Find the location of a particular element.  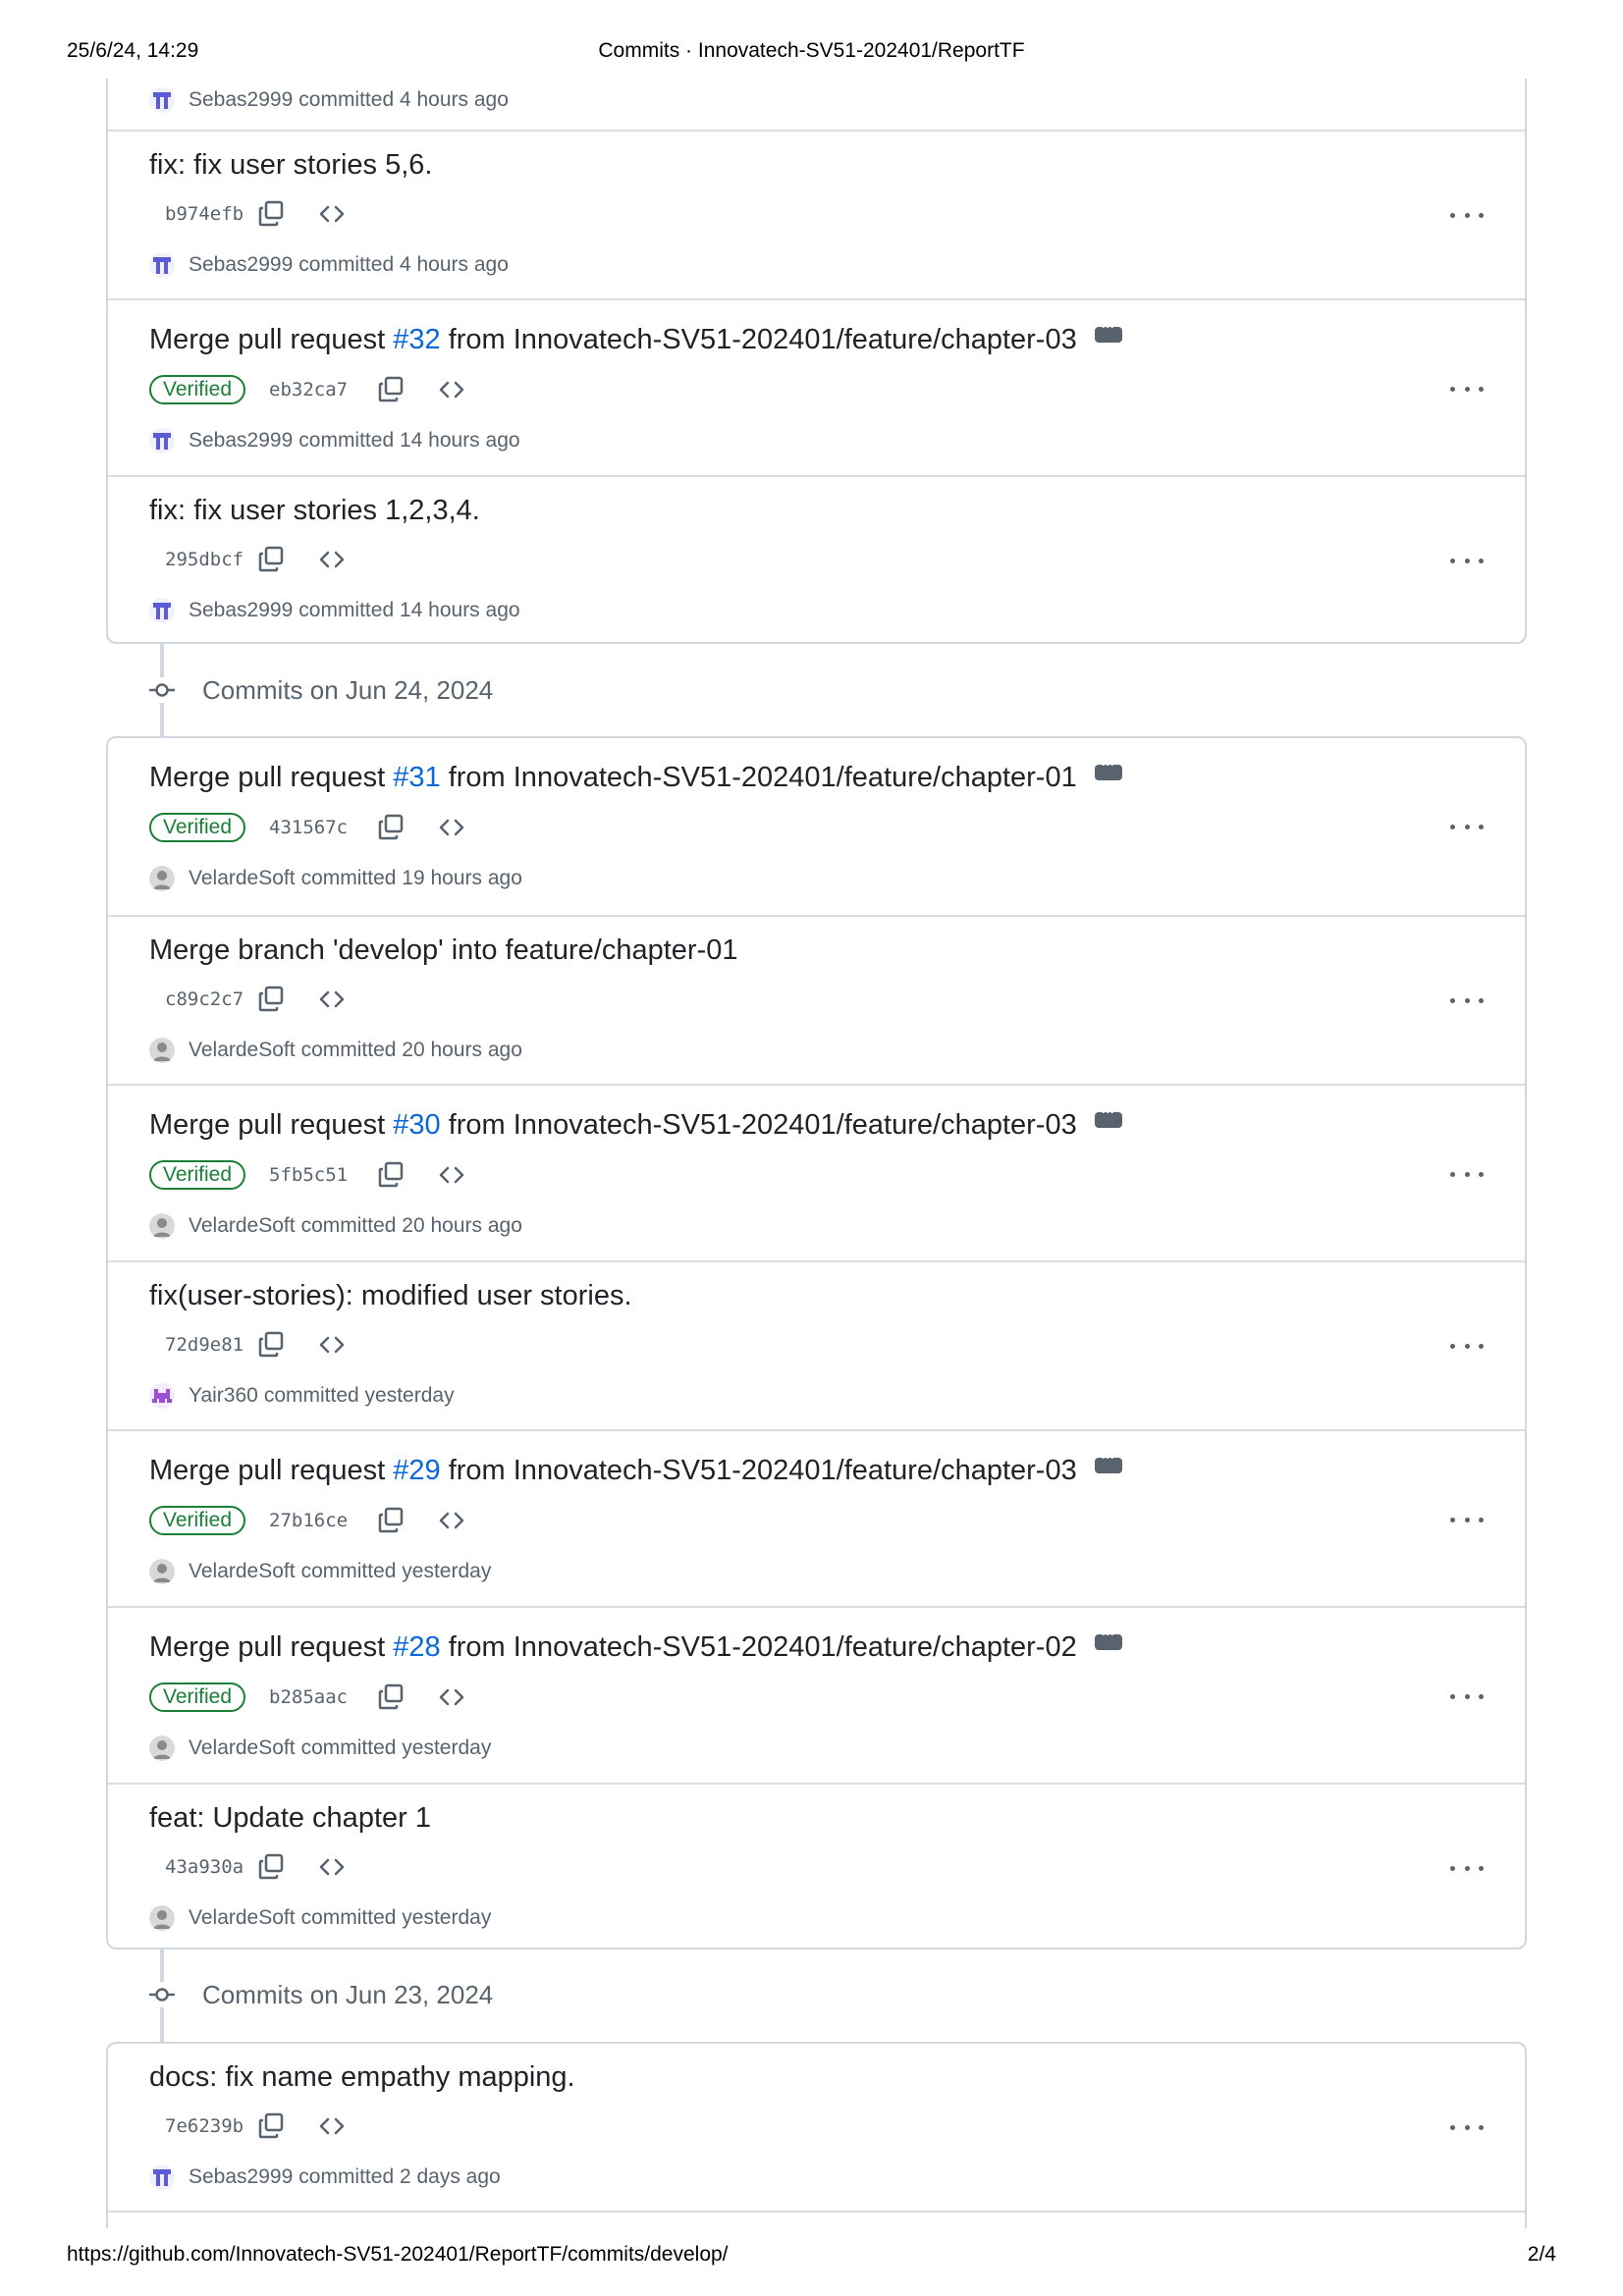

commit-sha: 5fb5c51 is located at coordinates (322, 1175).